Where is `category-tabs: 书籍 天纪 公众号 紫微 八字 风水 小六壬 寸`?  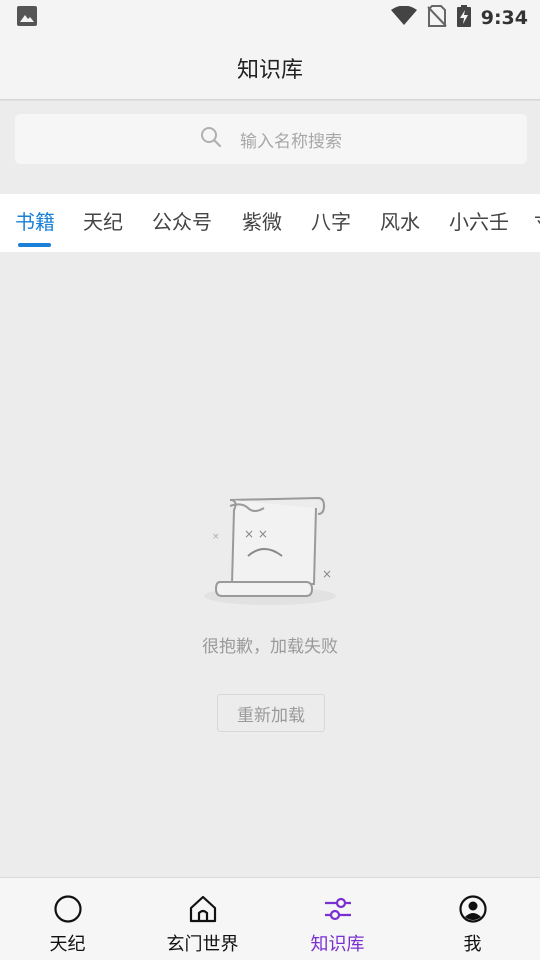 category-tabs: 书籍 天纪 公众号 紫微 八字 风水 小六壬 寸 is located at coordinates (270, 223).